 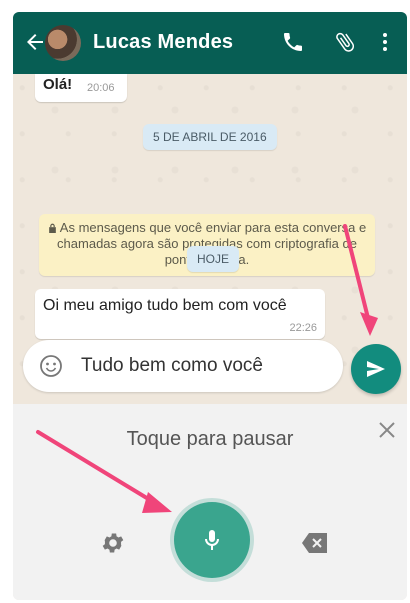 I want to click on message-time: 22:26, so click(x=303, y=328).